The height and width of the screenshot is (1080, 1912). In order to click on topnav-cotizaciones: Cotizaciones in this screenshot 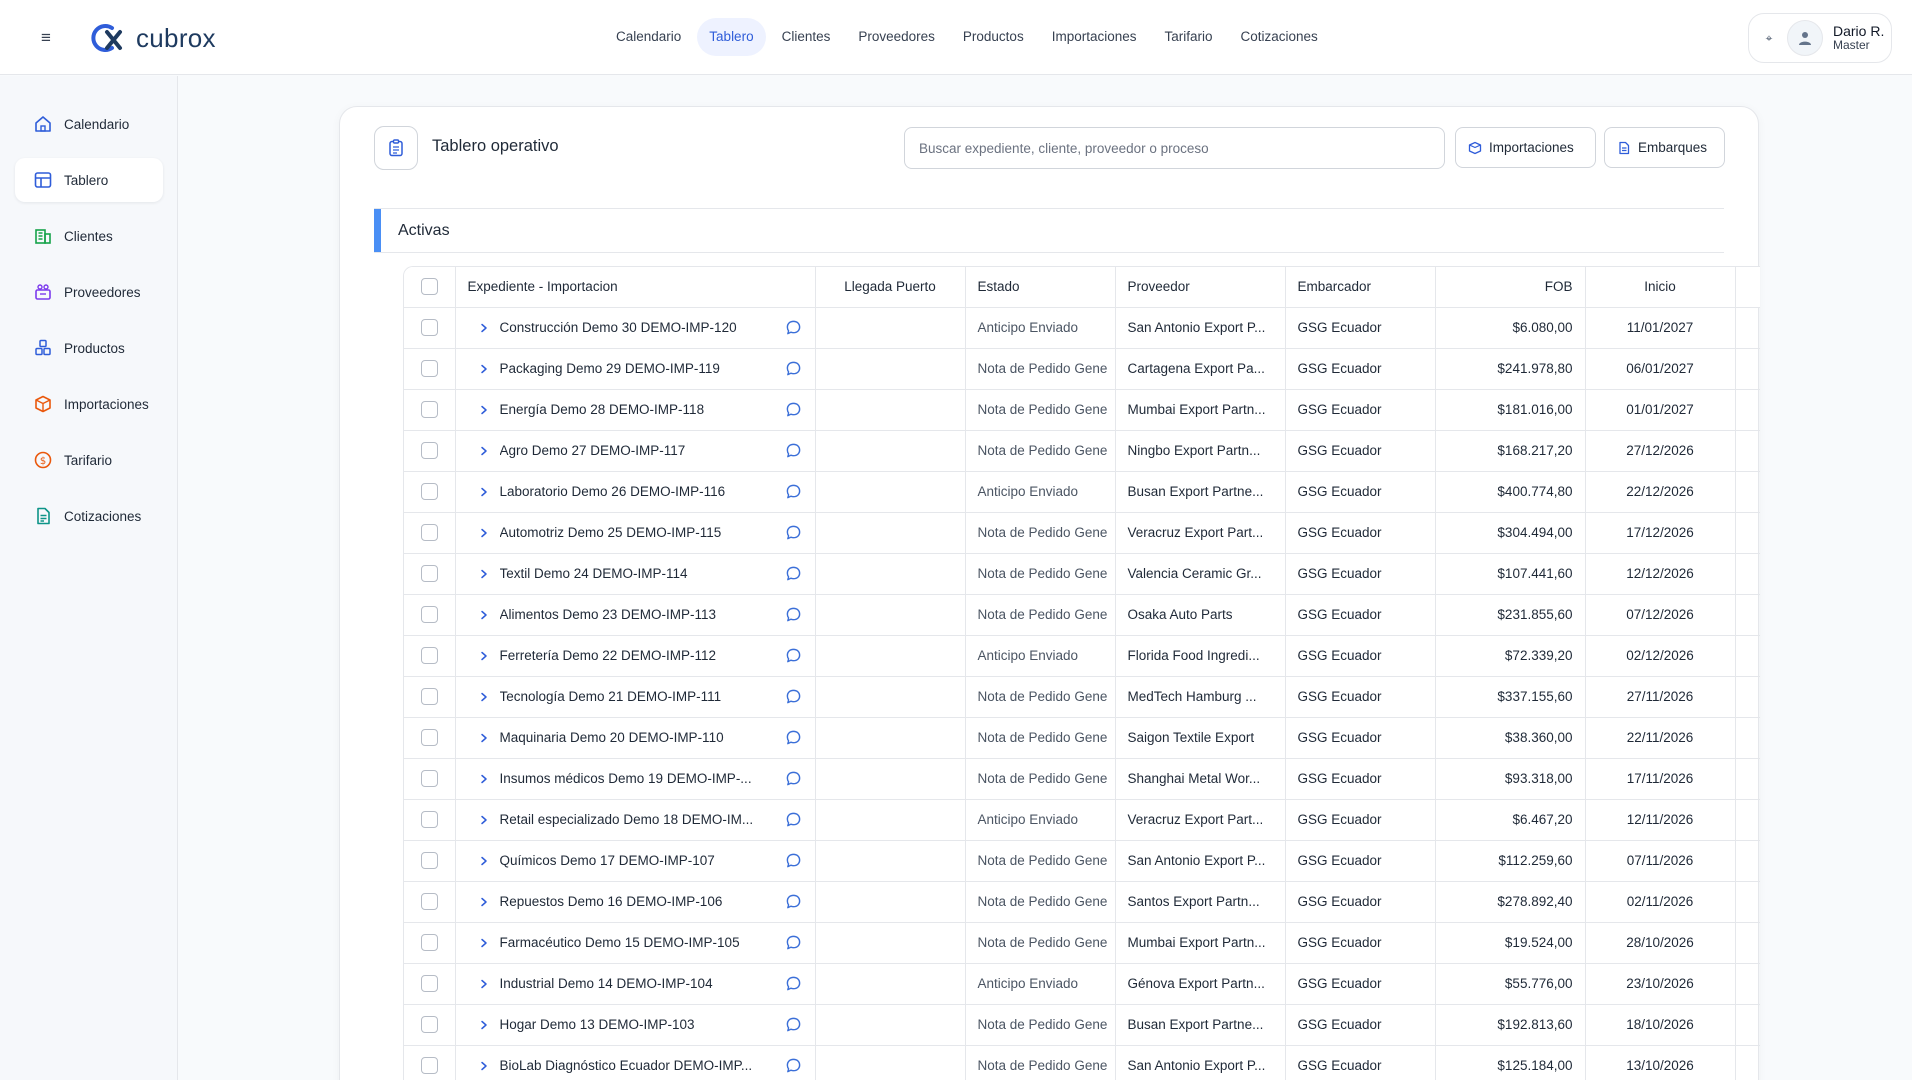, I will do `click(1279, 37)`.